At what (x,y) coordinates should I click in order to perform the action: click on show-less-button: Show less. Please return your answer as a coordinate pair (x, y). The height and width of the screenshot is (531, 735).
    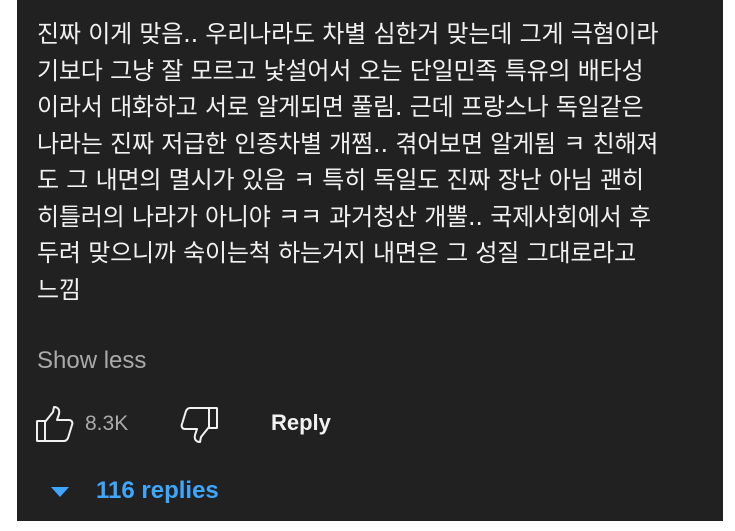
    Looking at the image, I should click on (91, 361).